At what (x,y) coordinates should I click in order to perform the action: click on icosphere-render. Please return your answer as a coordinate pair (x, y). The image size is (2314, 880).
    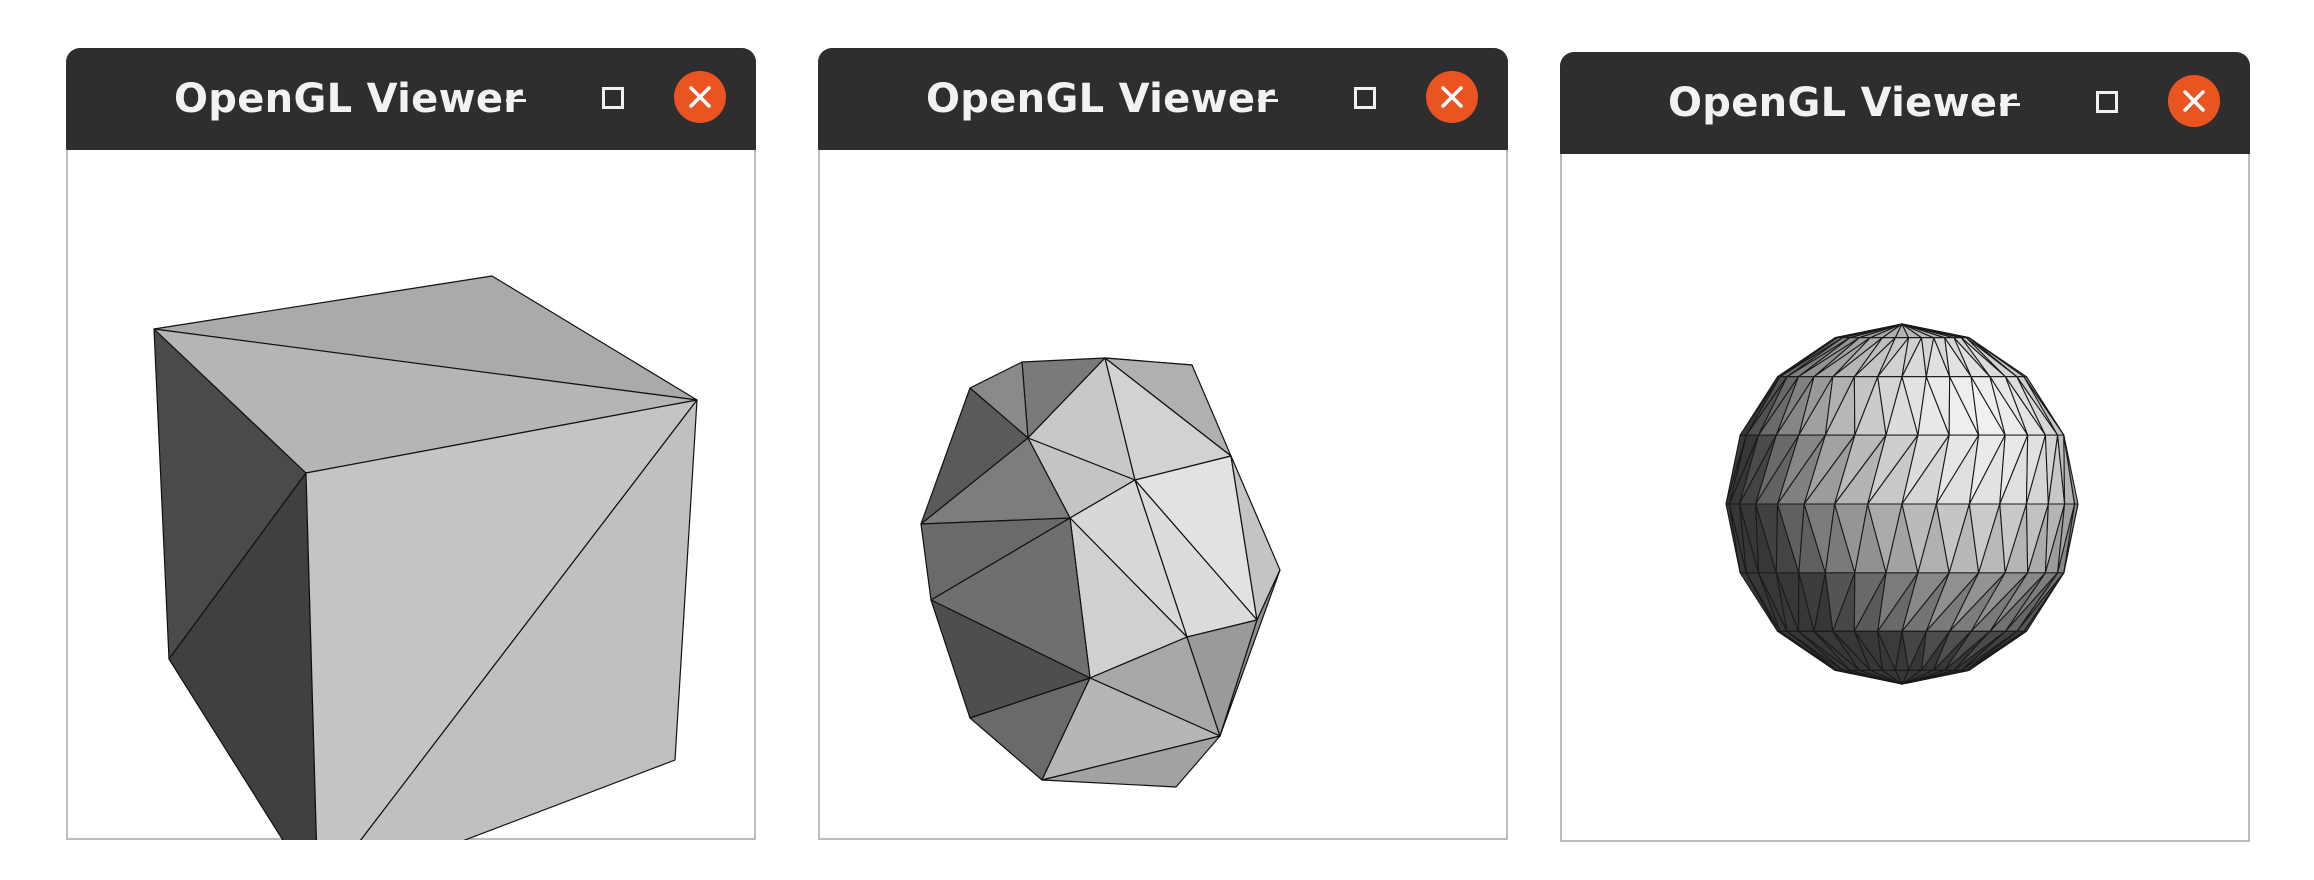
    Looking at the image, I should click on (1902, 504).